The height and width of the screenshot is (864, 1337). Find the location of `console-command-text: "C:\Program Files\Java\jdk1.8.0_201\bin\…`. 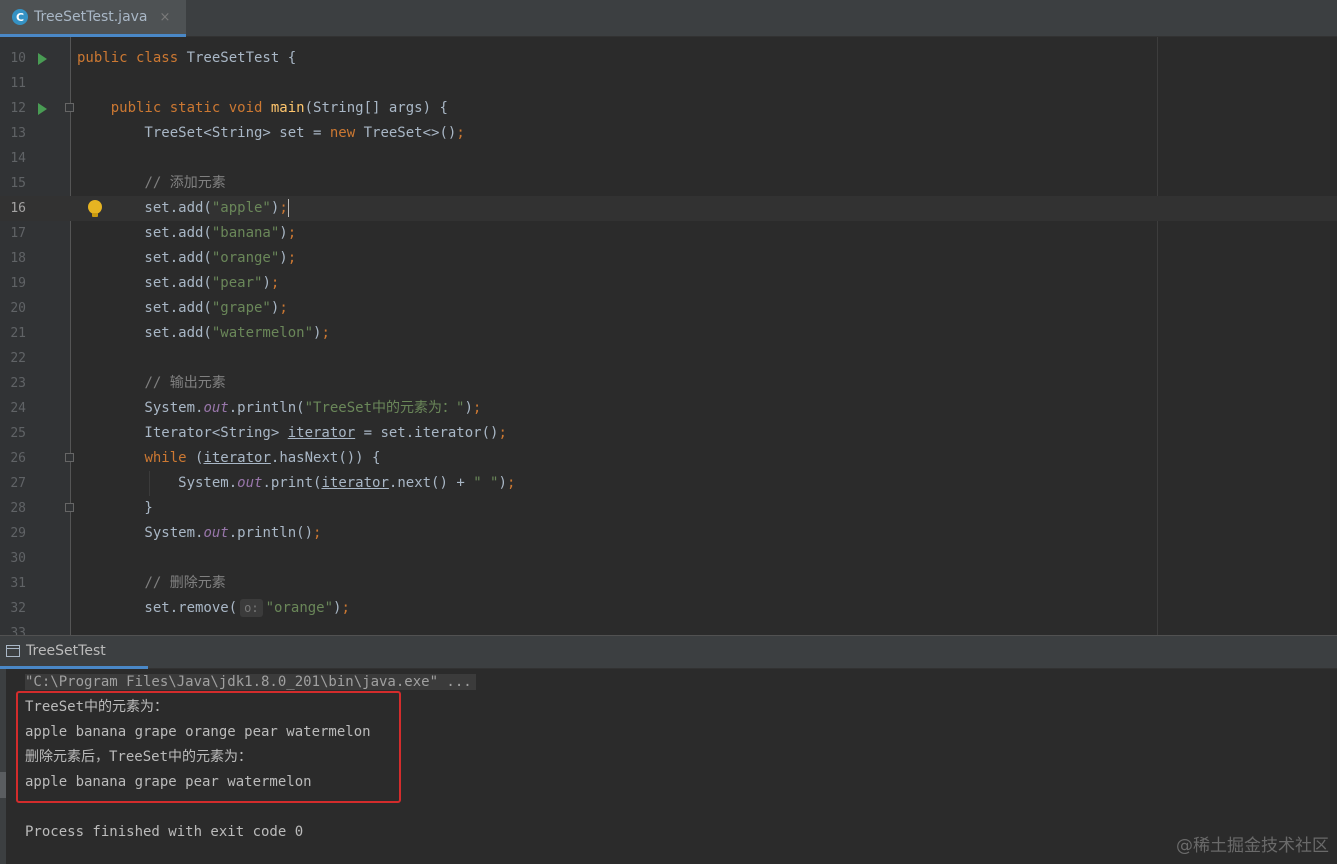

console-command-text: "C:\Program Files\Java\jdk1.8.0_201\bin\… is located at coordinates (250, 682).